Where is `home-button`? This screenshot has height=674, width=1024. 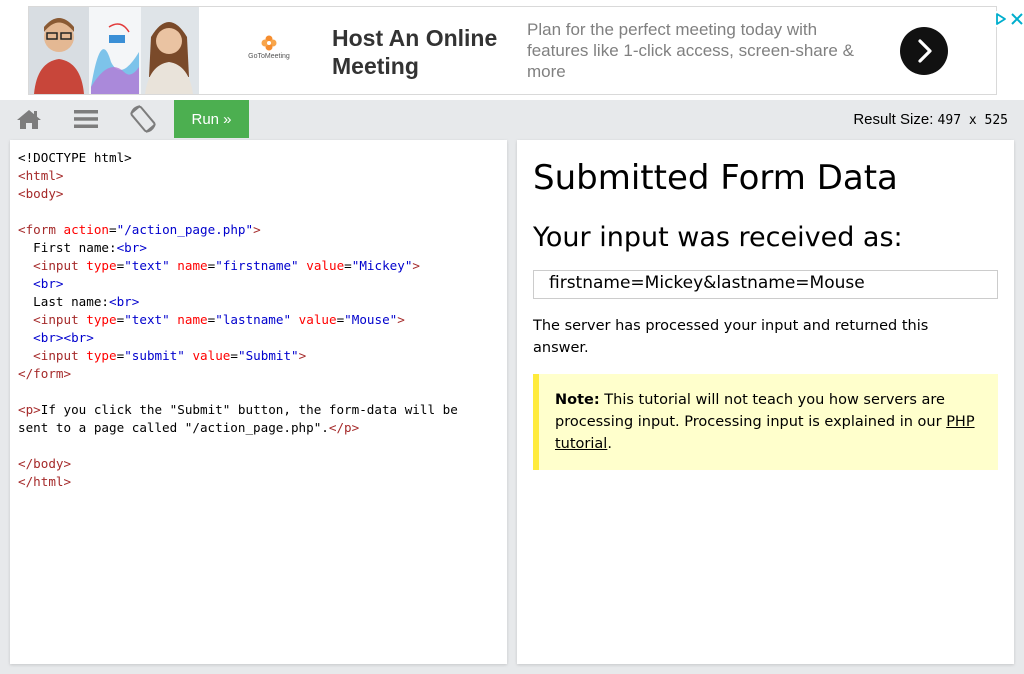
home-button is located at coordinates (29, 119).